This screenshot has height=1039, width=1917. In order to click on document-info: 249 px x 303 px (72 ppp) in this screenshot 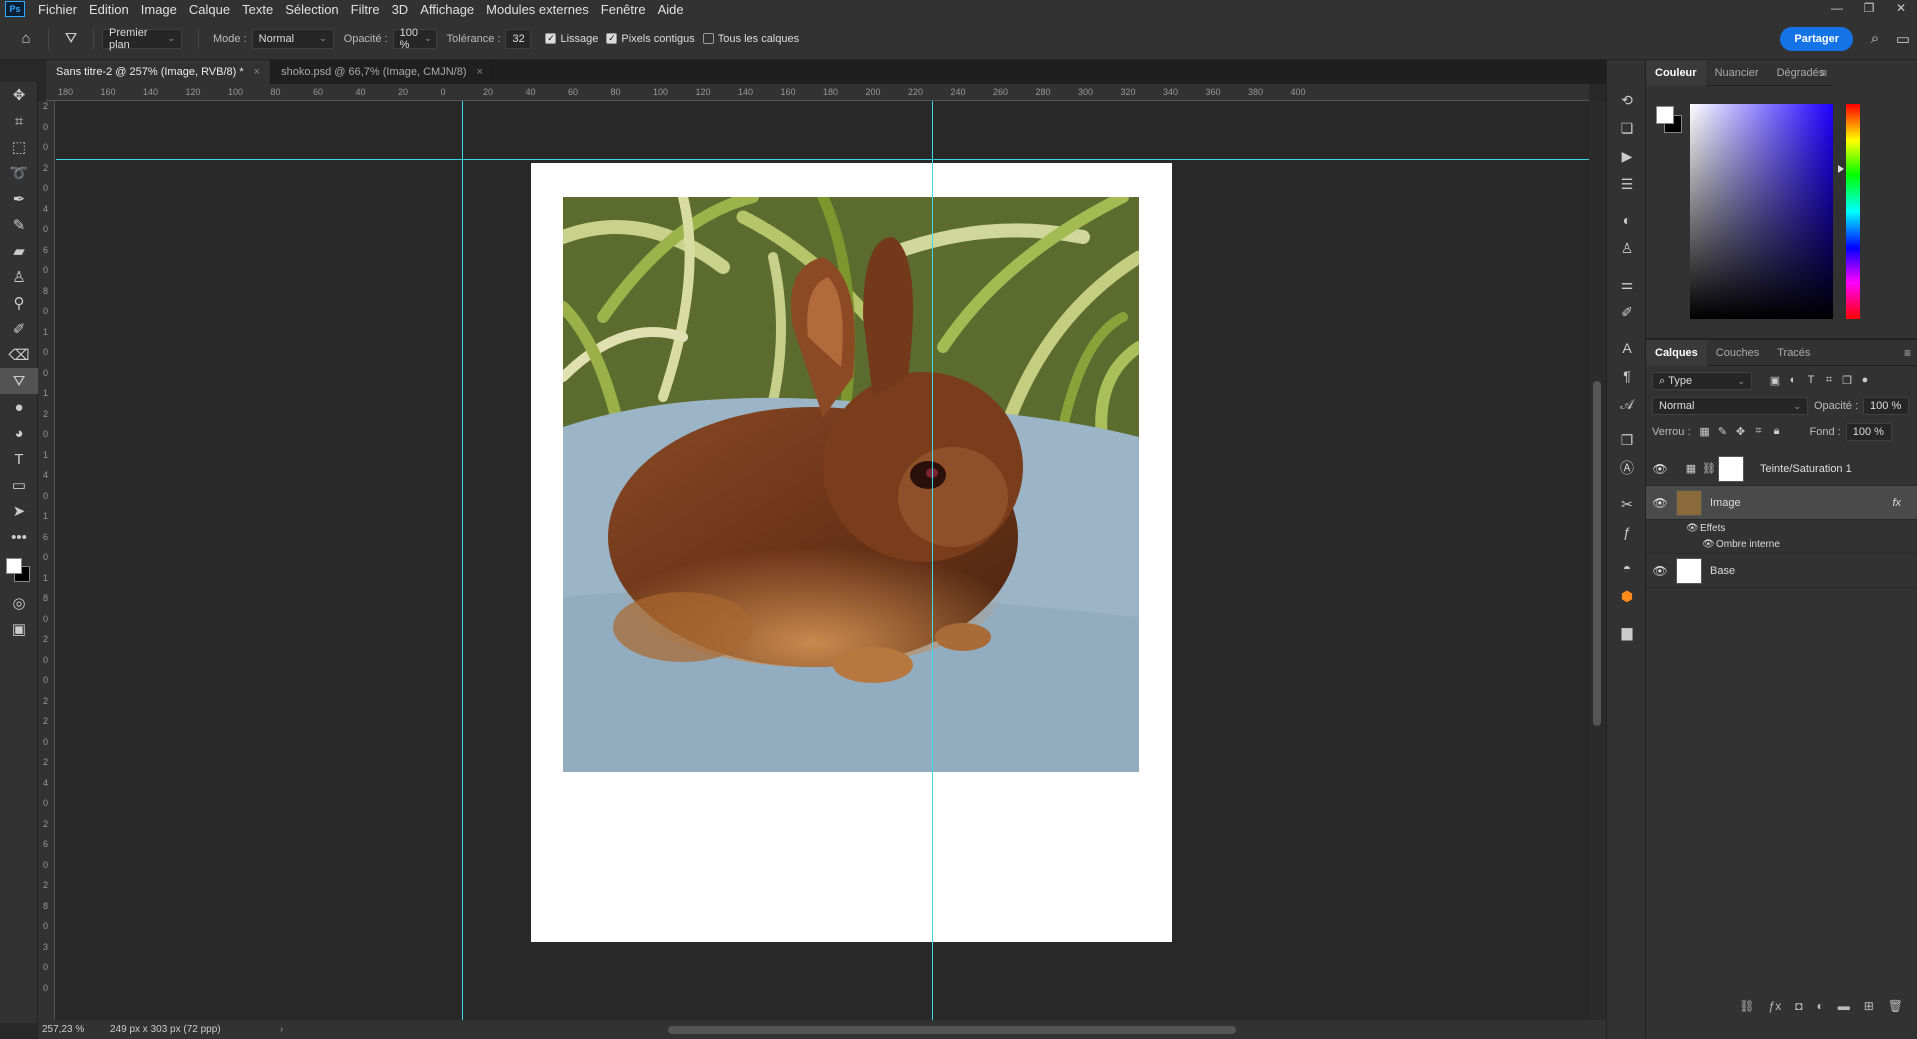, I will do `click(195, 1029)`.